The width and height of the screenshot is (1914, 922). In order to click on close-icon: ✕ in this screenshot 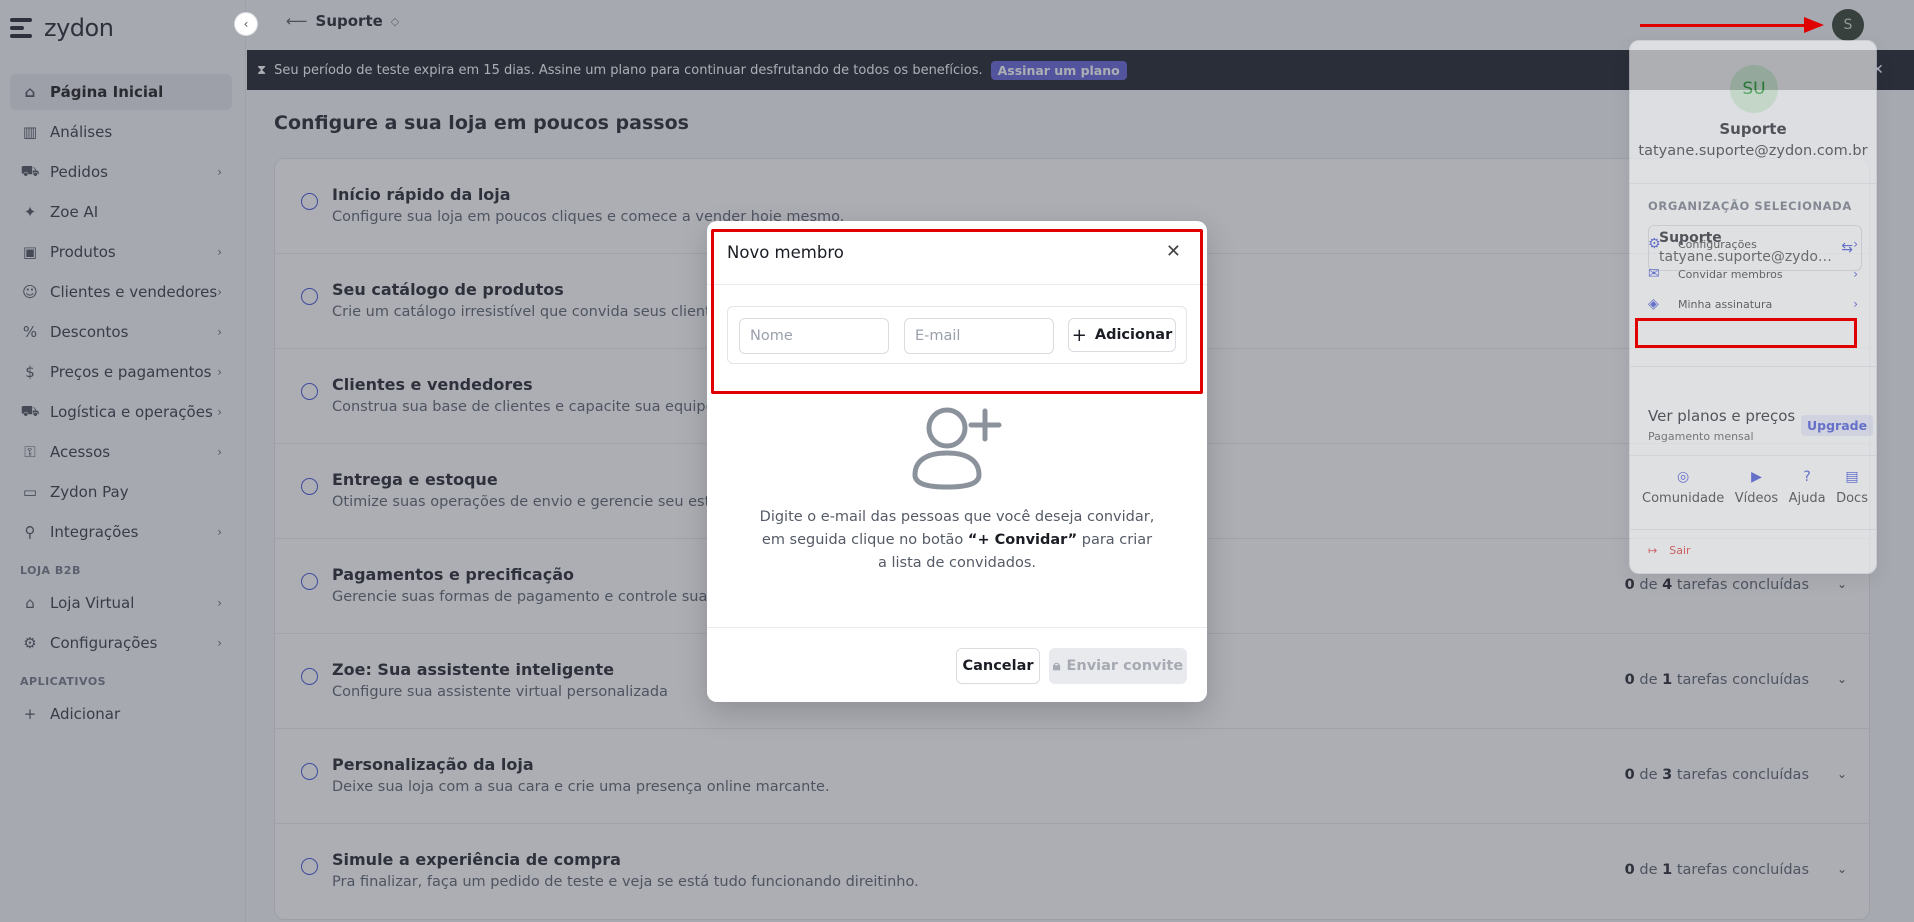, I will do `click(1878, 70)`.